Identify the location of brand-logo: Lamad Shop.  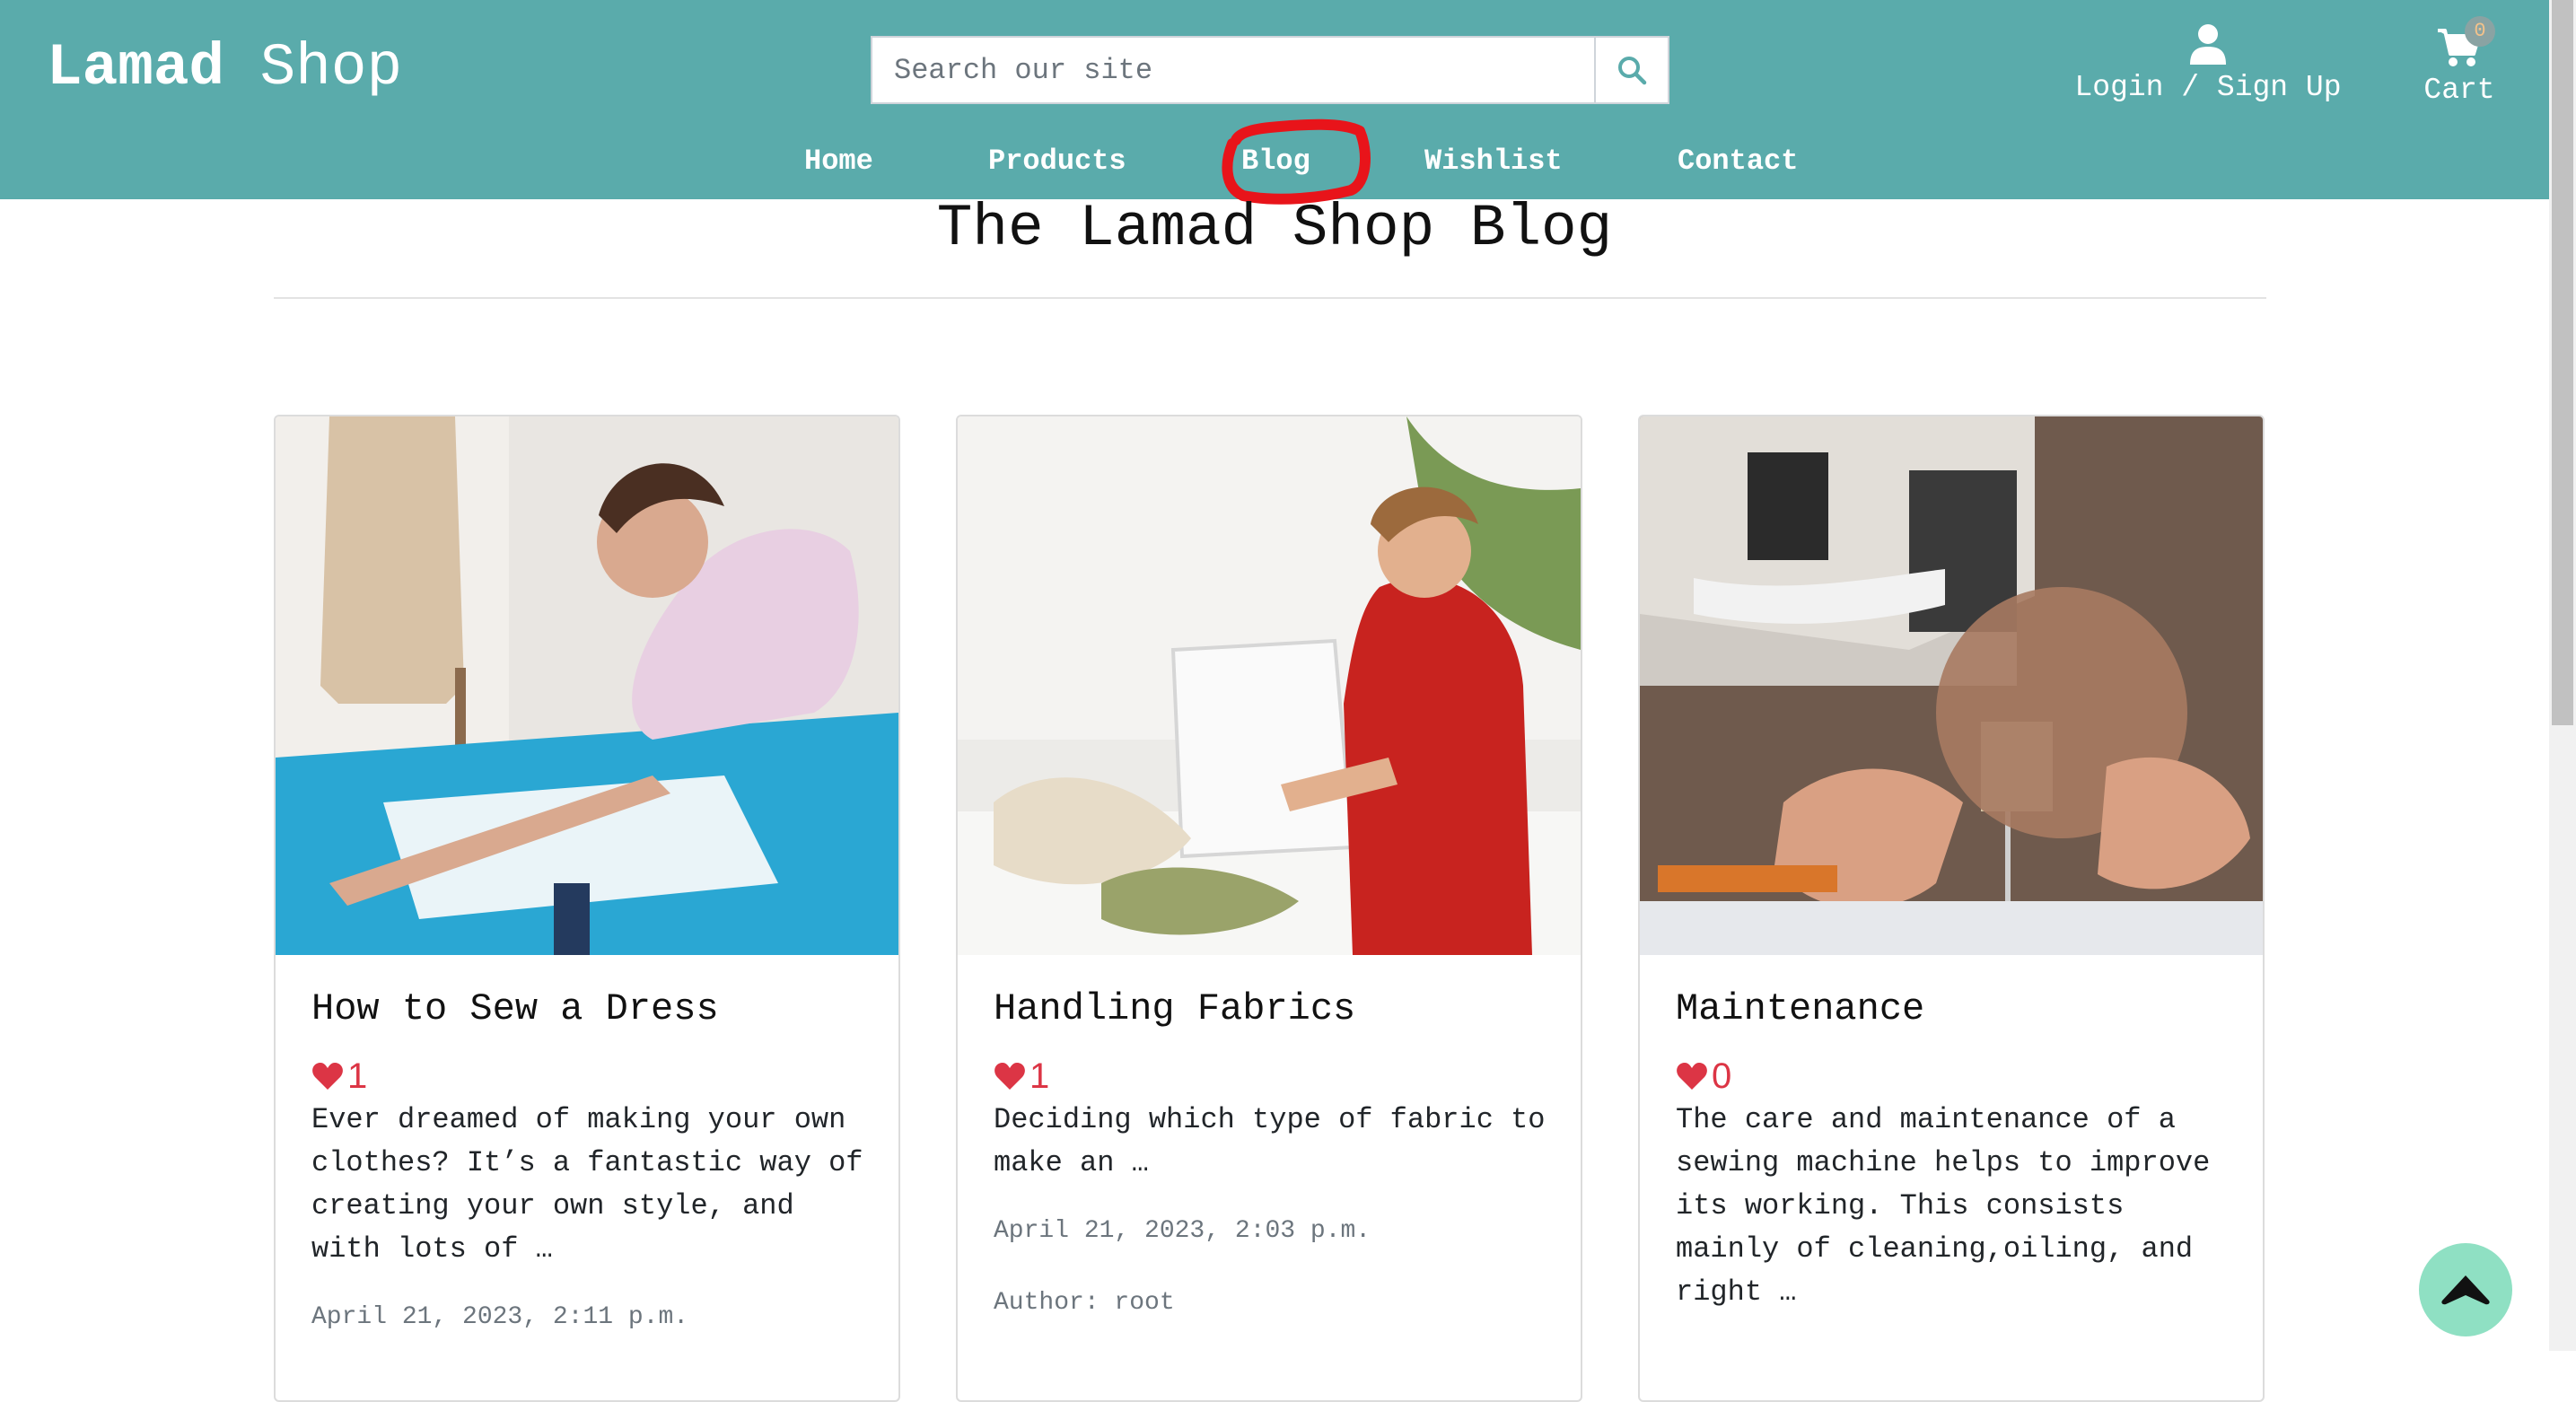
(224, 68).